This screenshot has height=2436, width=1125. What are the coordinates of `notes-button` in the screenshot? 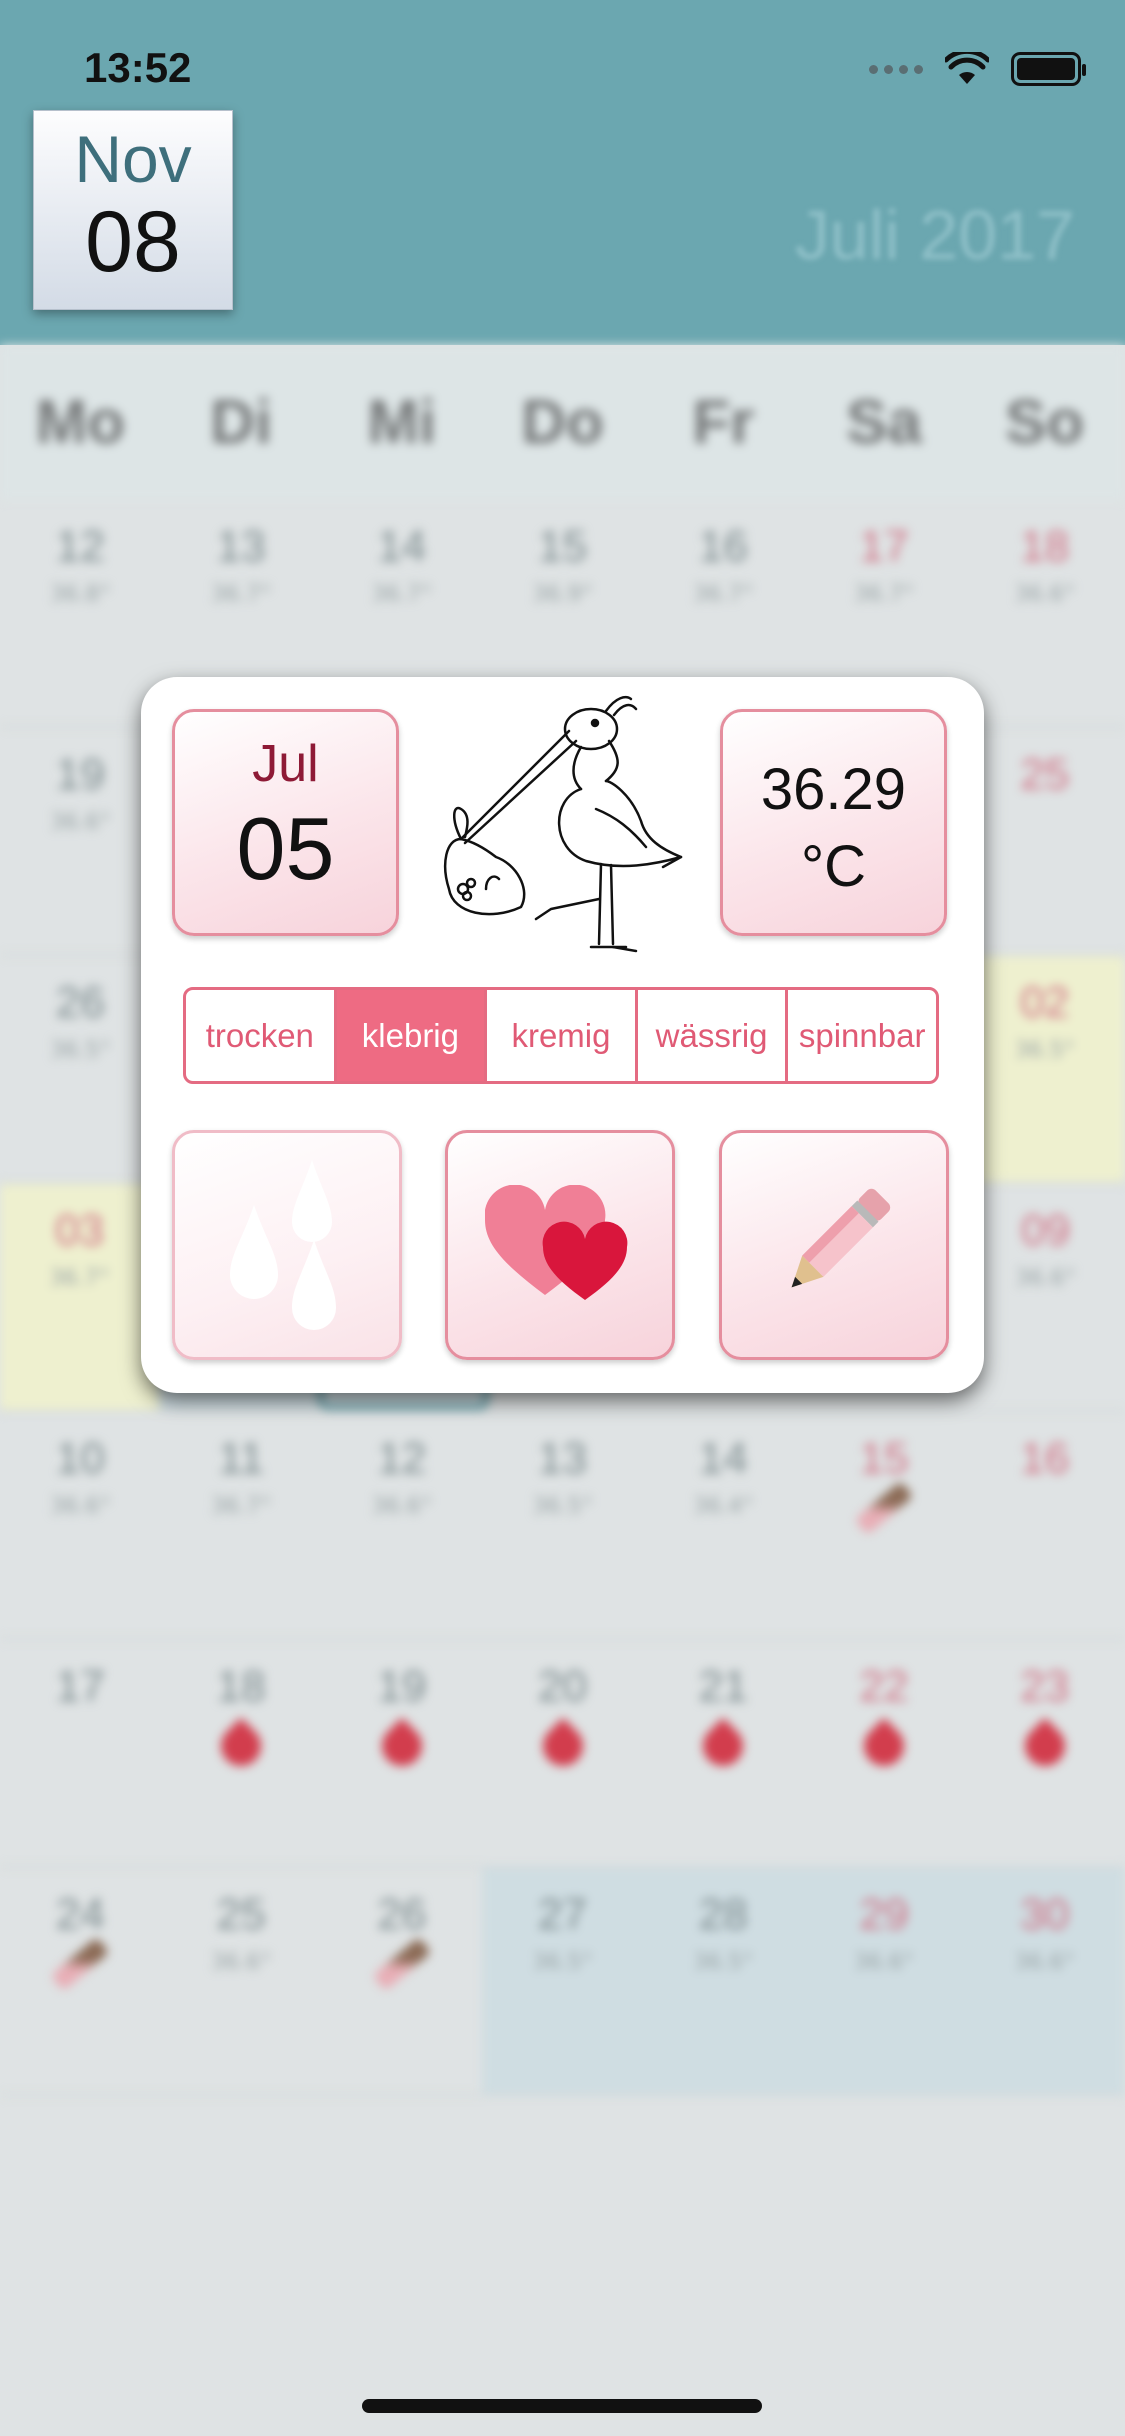 It's located at (834, 1245).